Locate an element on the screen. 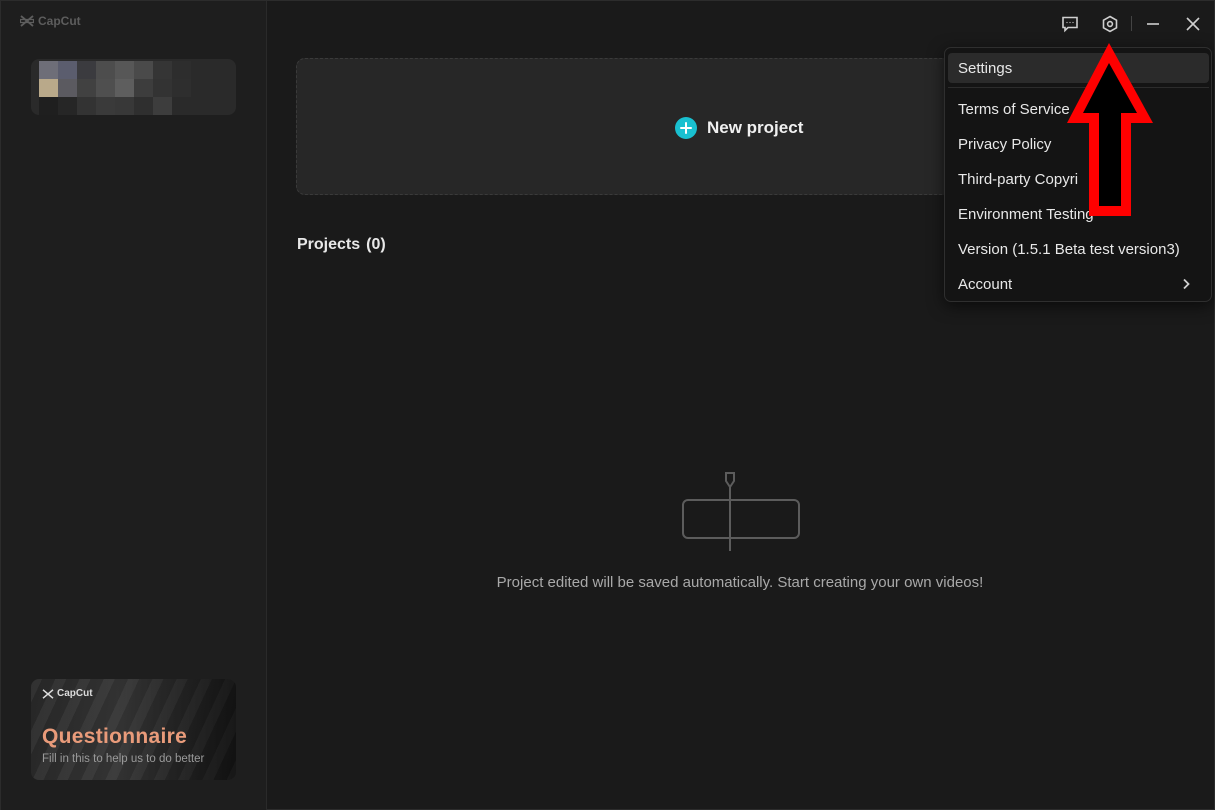 This screenshot has width=1215, height=810. projects-count: (0) is located at coordinates (376, 244).